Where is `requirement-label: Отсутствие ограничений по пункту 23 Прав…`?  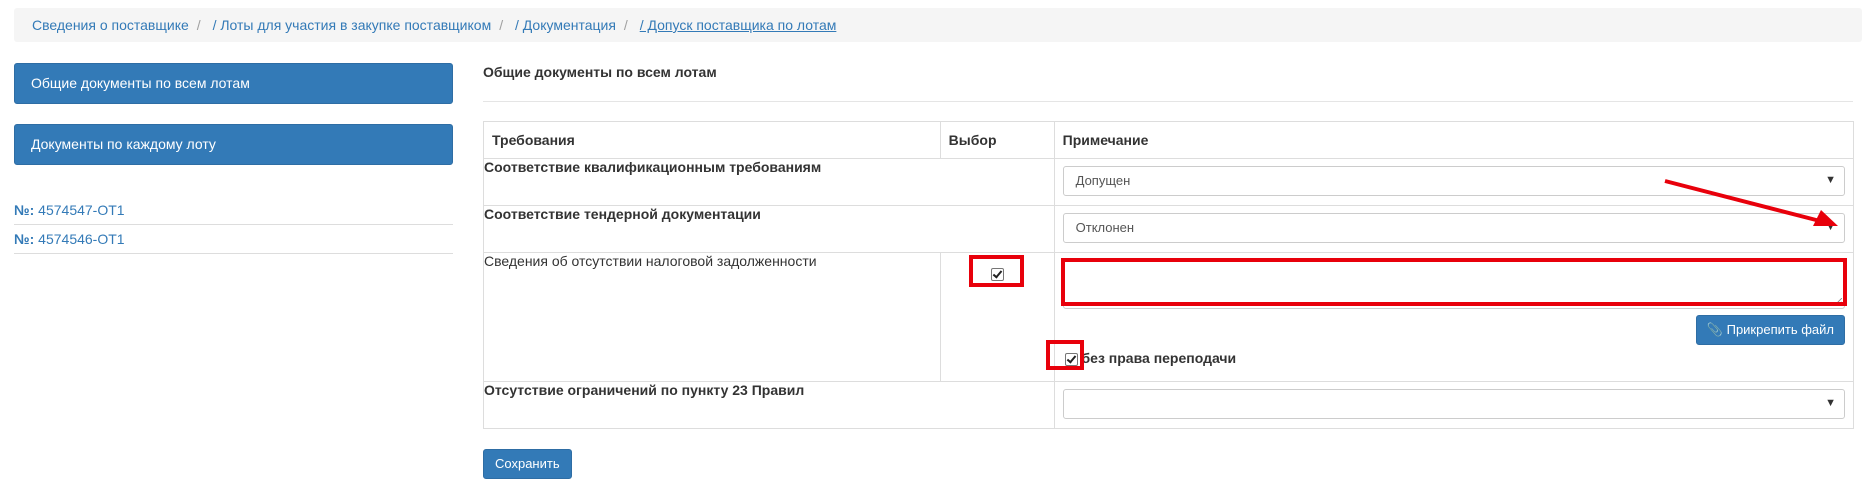
requirement-label: Отсутствие ограничений по пункту 23 Прав… is located at coordinates (769, 405).